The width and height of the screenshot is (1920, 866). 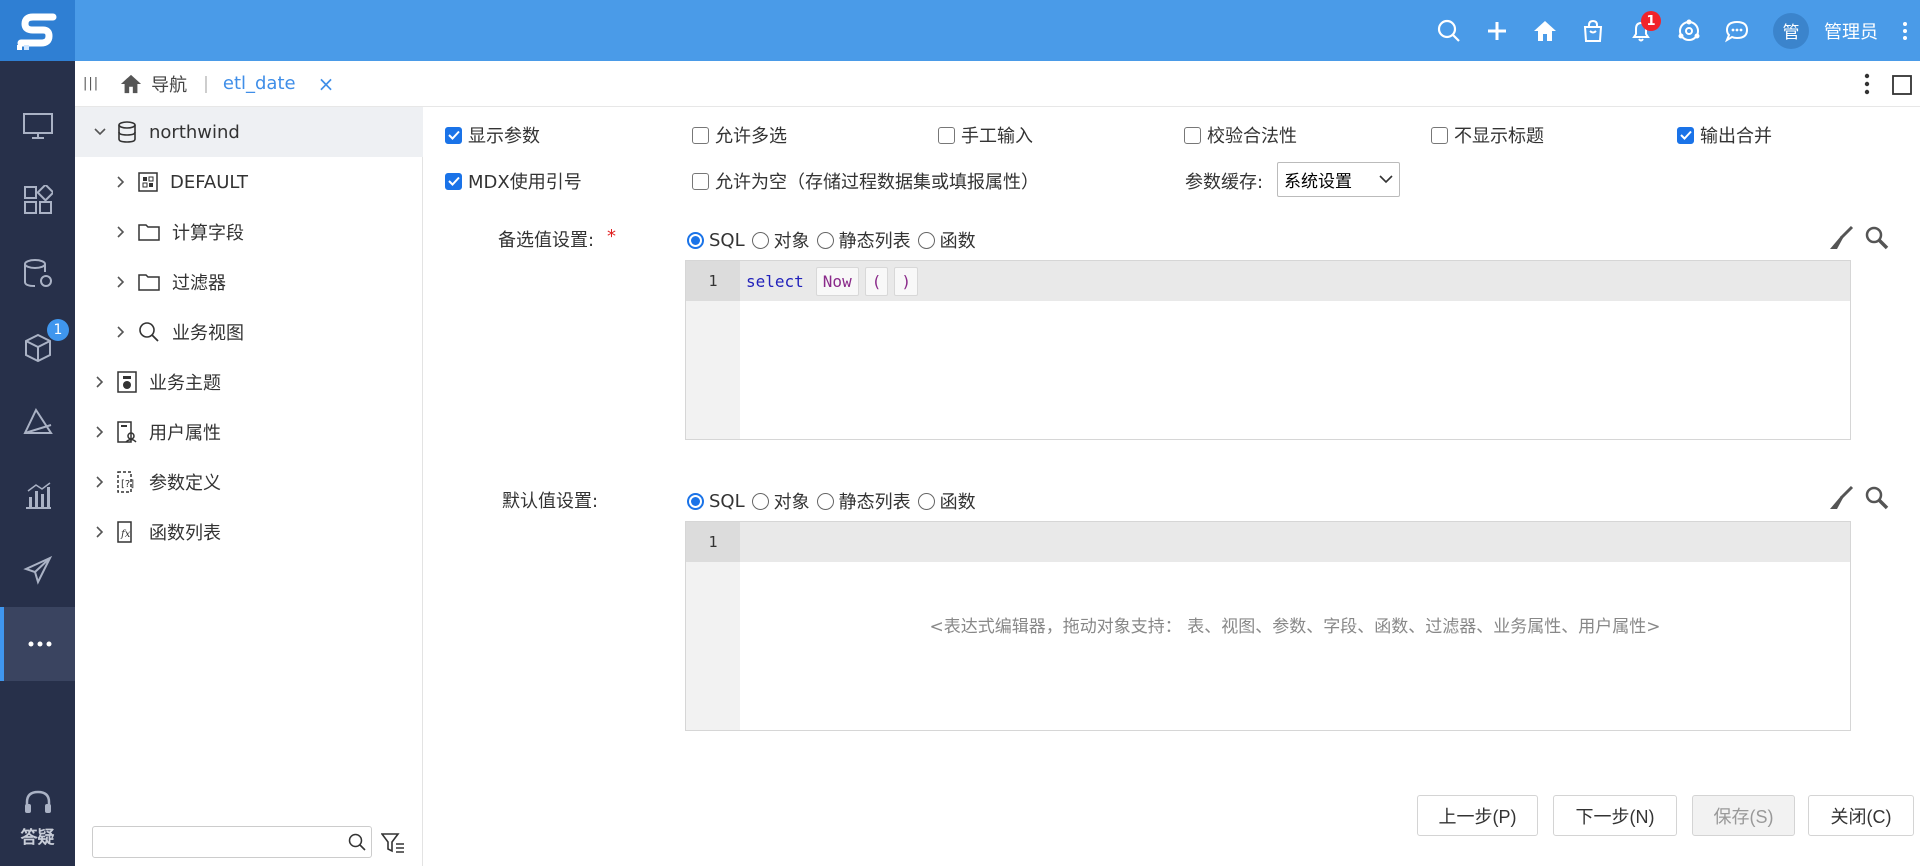 What do you see at coordinates (716, 240) in the screenshot?
I see `candidate-radio-sql: SQL` at bounding box center [716, 240].